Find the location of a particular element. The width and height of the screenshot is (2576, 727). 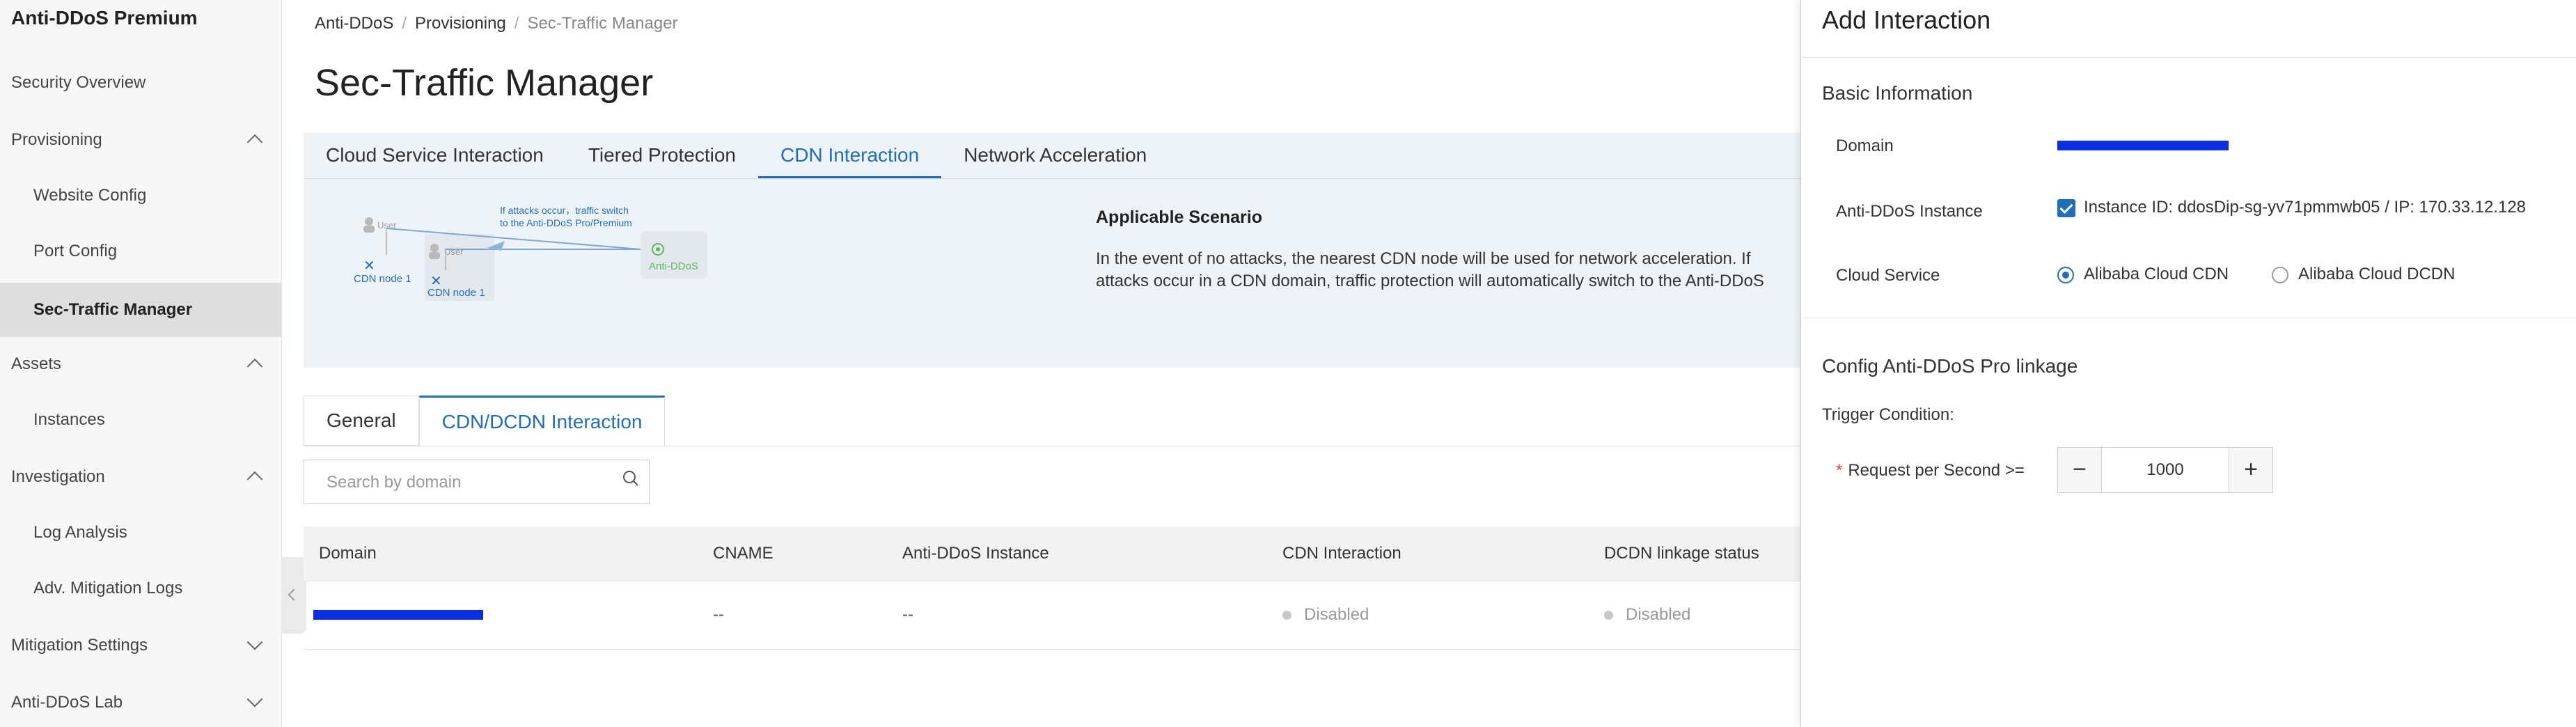

sidebar-item-label: Log Analysis is located at coordinates (80, 532).